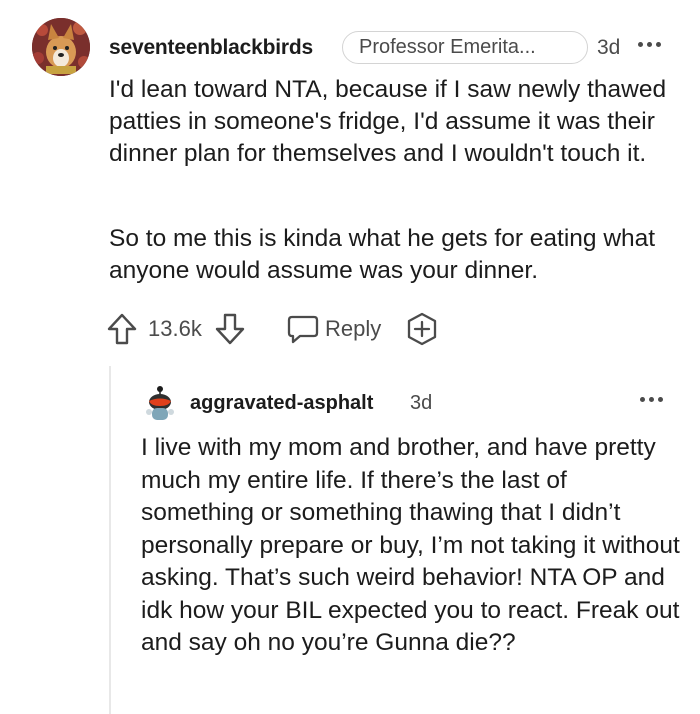 The height and width of the screenshot is (714, 700). I want to click on downvote-button, so click(230, 329).